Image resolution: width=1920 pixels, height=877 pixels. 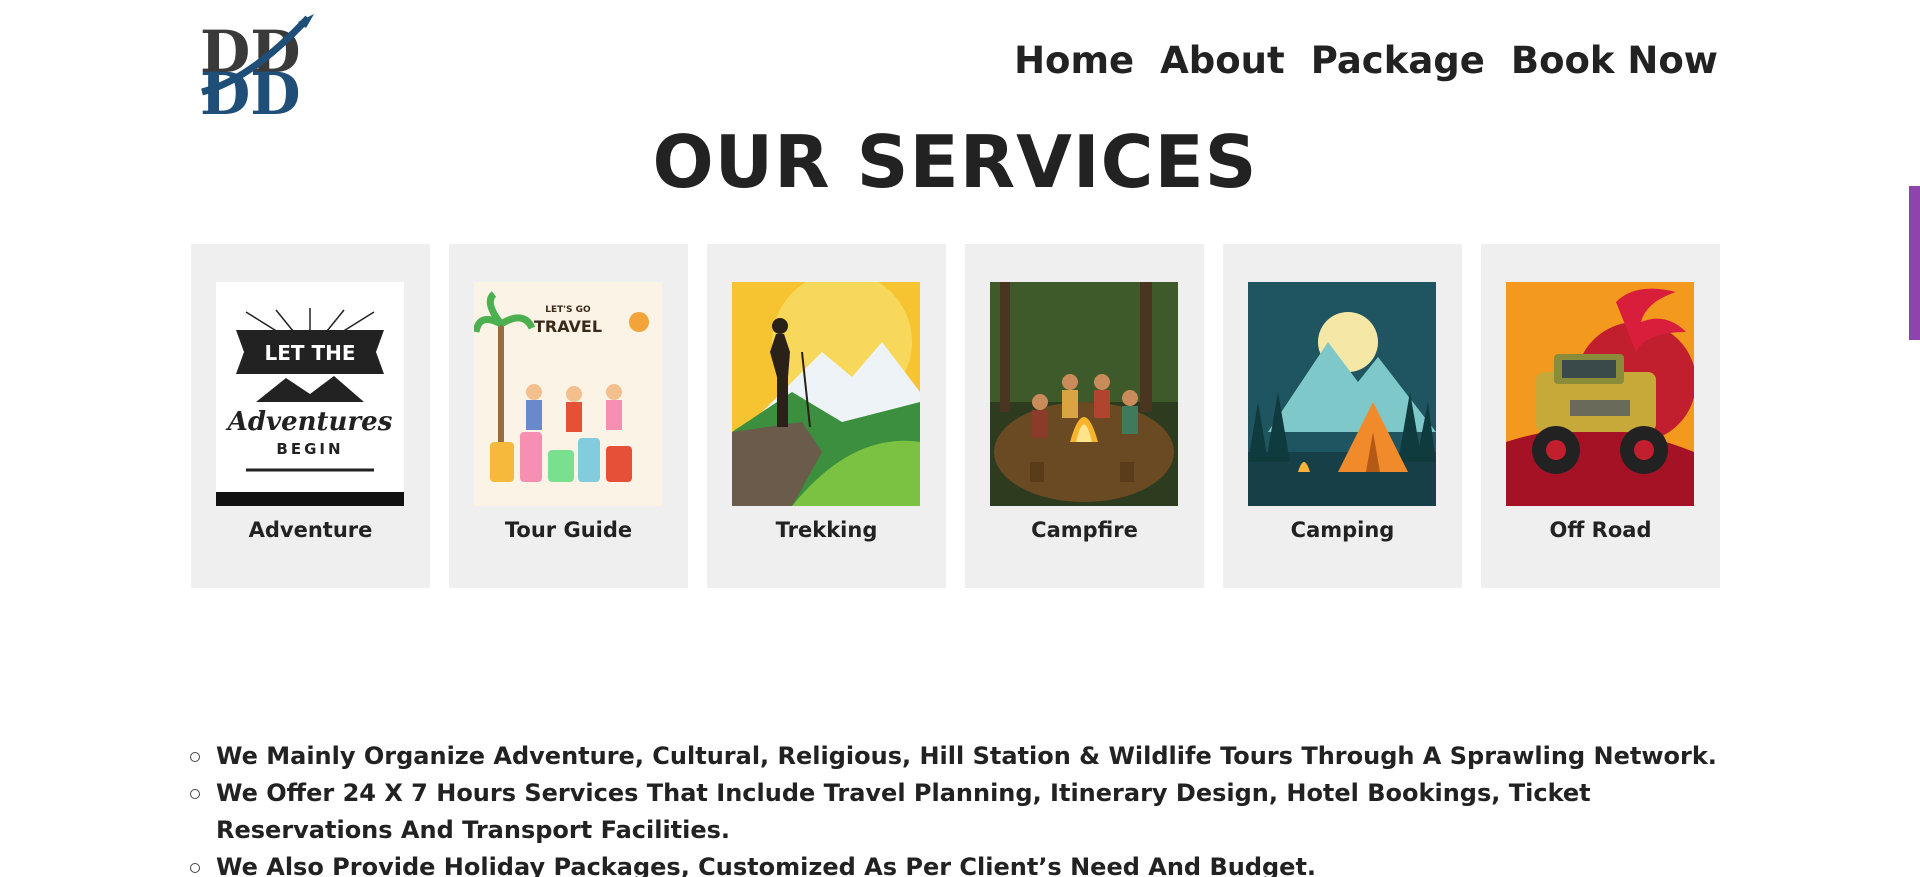 I want to click on service-card-tour-guide: LET'S GO TRAVEL Tour Guide, so click(x=568, y=416).